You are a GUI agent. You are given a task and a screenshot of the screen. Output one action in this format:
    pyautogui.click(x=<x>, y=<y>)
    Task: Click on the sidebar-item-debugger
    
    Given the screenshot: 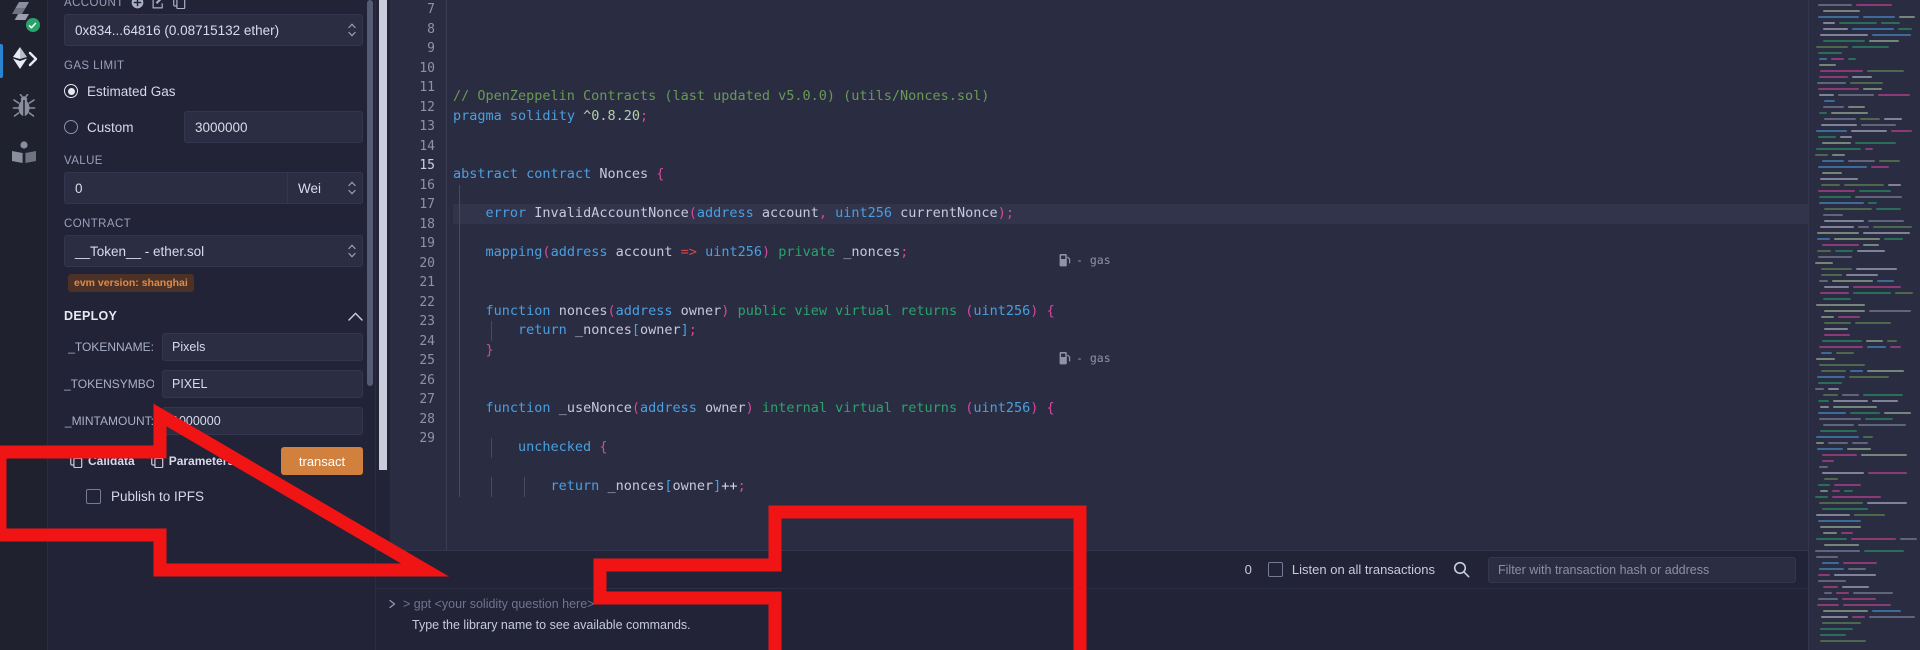 What is the action you would take?
    pyautogui.click(x=24, y=107)
    